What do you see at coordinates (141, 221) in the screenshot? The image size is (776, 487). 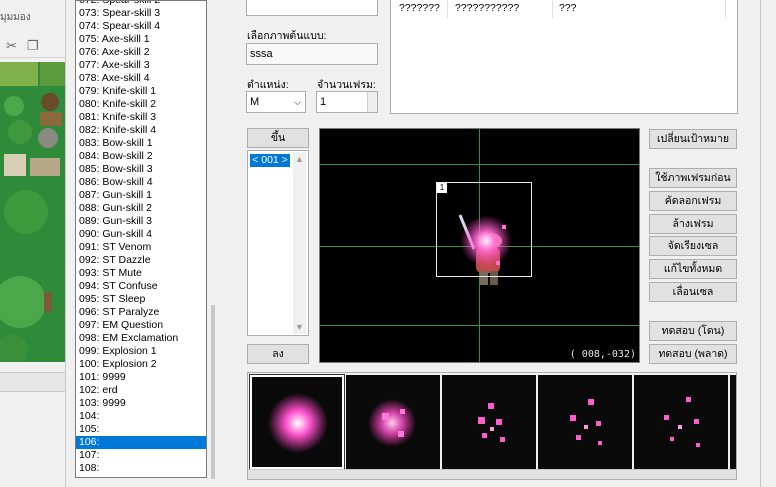 I see `animation-list-item: 089: Gun-skill 3` at bounding box center [141, 221].